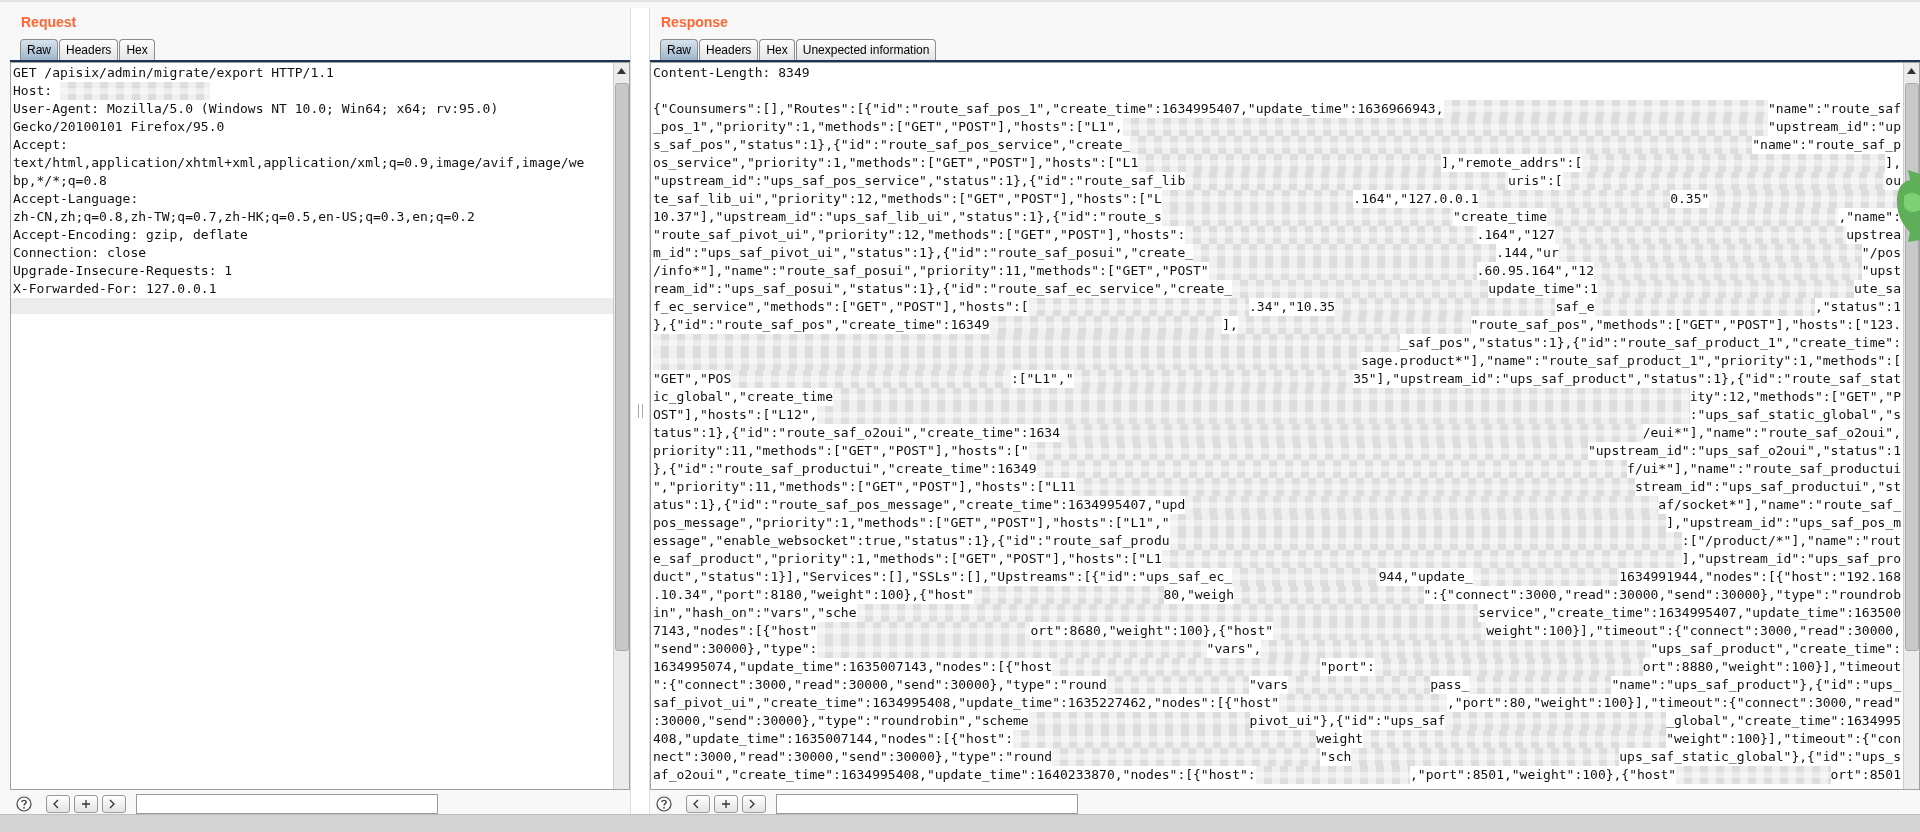  Describe the element at coordinates (1783, 739) in the screenshot. I see `code-text: "weight":100}],"timeout":{"con` at that location.